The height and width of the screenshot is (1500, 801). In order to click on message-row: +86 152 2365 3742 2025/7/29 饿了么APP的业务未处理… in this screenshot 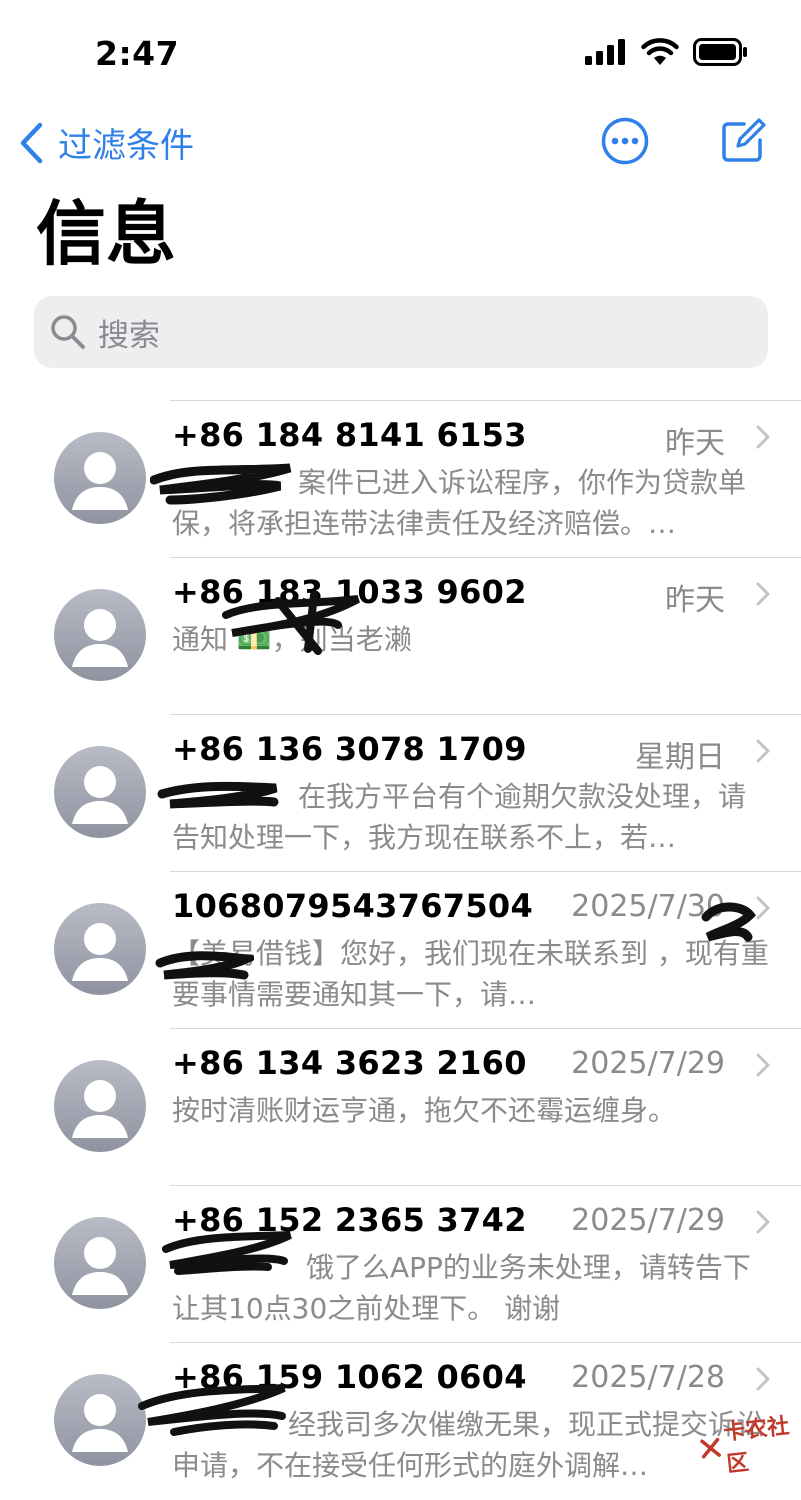, I will do `click(400, 1263)`.